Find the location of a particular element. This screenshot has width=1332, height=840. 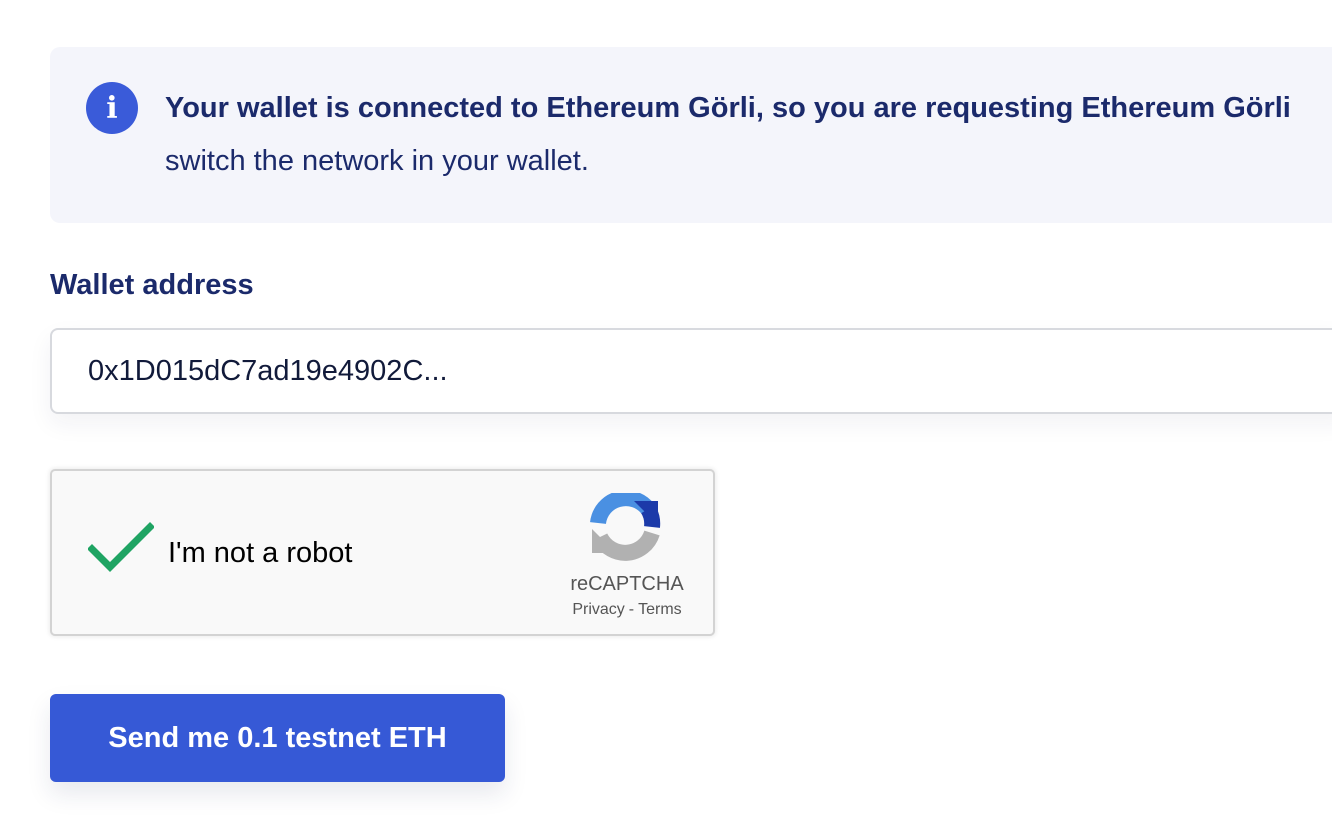

send-eth-button: Send me 0.1 testnet ETH is located at coordinates (277, 738).